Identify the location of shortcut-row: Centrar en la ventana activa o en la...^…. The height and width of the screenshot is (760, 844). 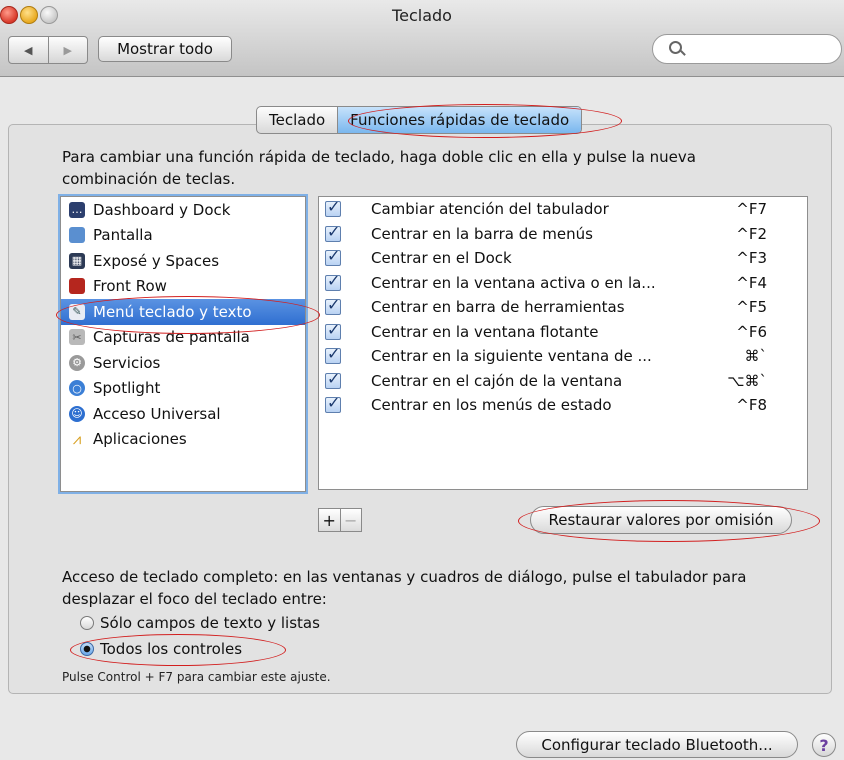
(563, 283).